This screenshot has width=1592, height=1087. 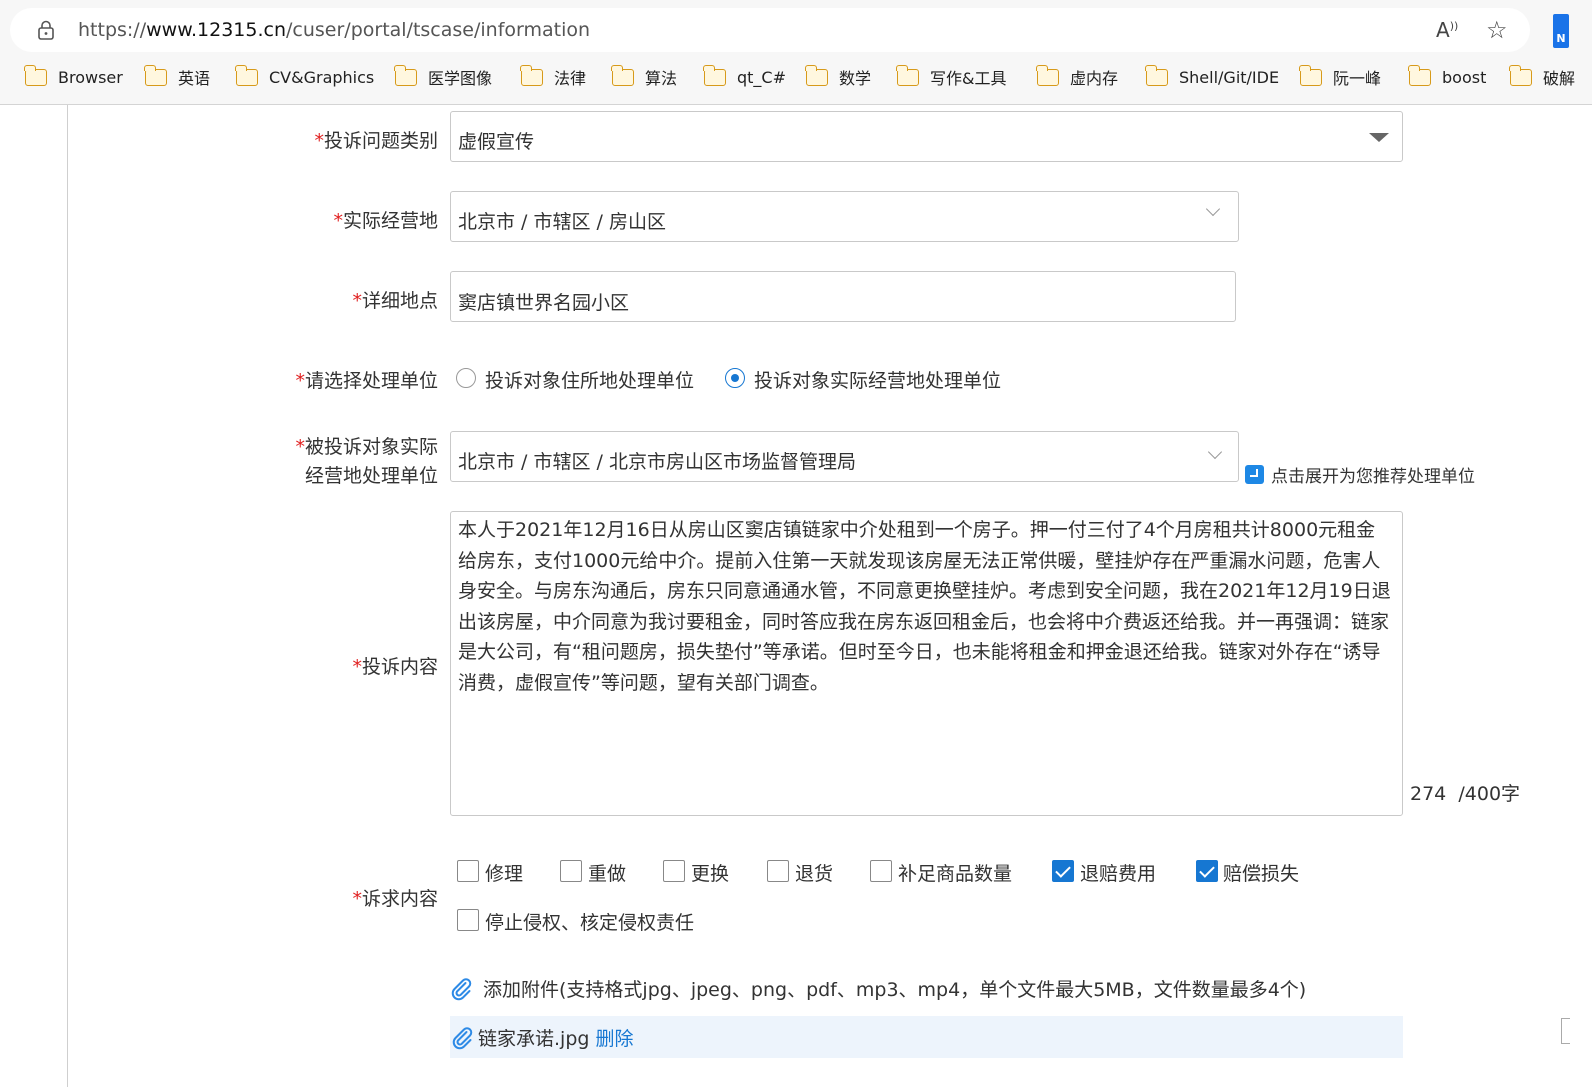 What do you see at coordinates (661, 78) in the screenshot?
I see `bookmark-label: 算法` at bounding box center [661, 78].